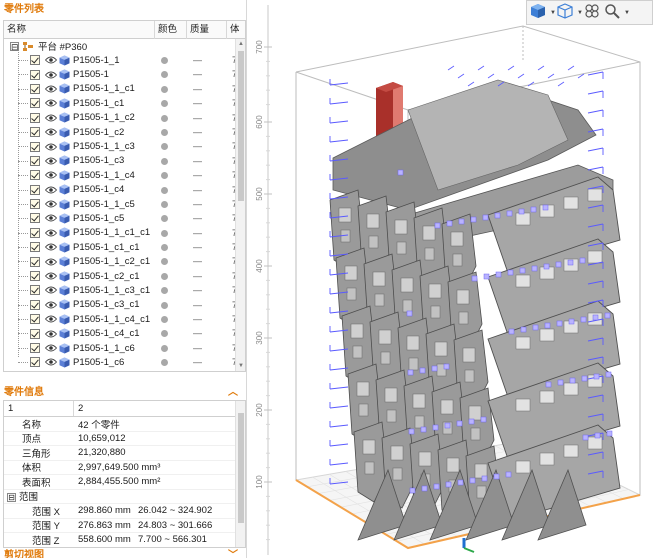 The width and height of the screenshot is (658, 558). I want to click on part-row: P1505-1_1_c6—7, so click(124, 348).